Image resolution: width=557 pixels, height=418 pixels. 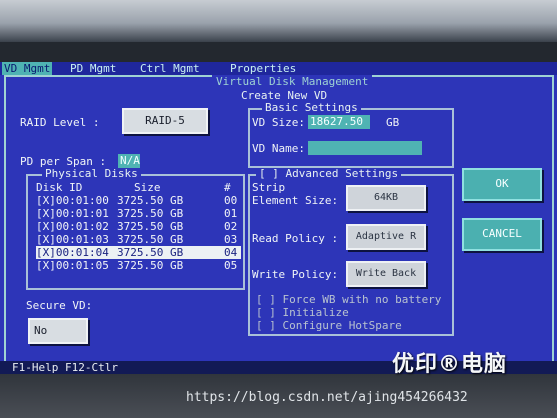 I want to click on basic-settings-title: Basic Settings, so click(x=311, y=108).